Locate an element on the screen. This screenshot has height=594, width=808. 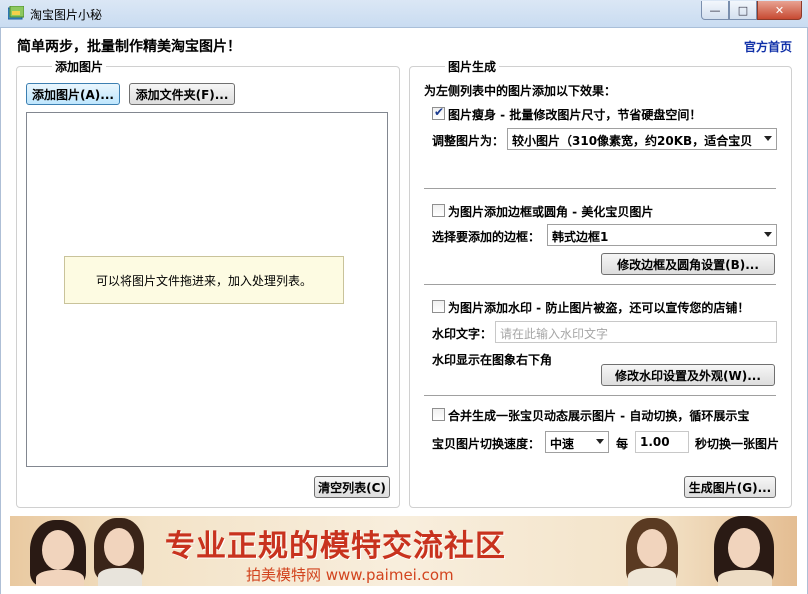
resize-checkbox is located at coordinates (438, 112).